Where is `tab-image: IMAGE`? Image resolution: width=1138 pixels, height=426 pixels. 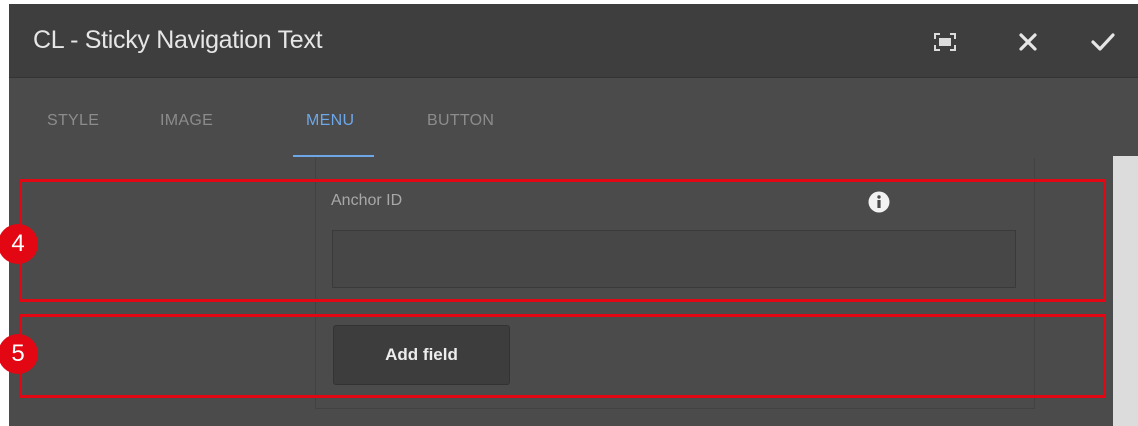 tab-image: IMAGE is located at coordinates (186, 121).